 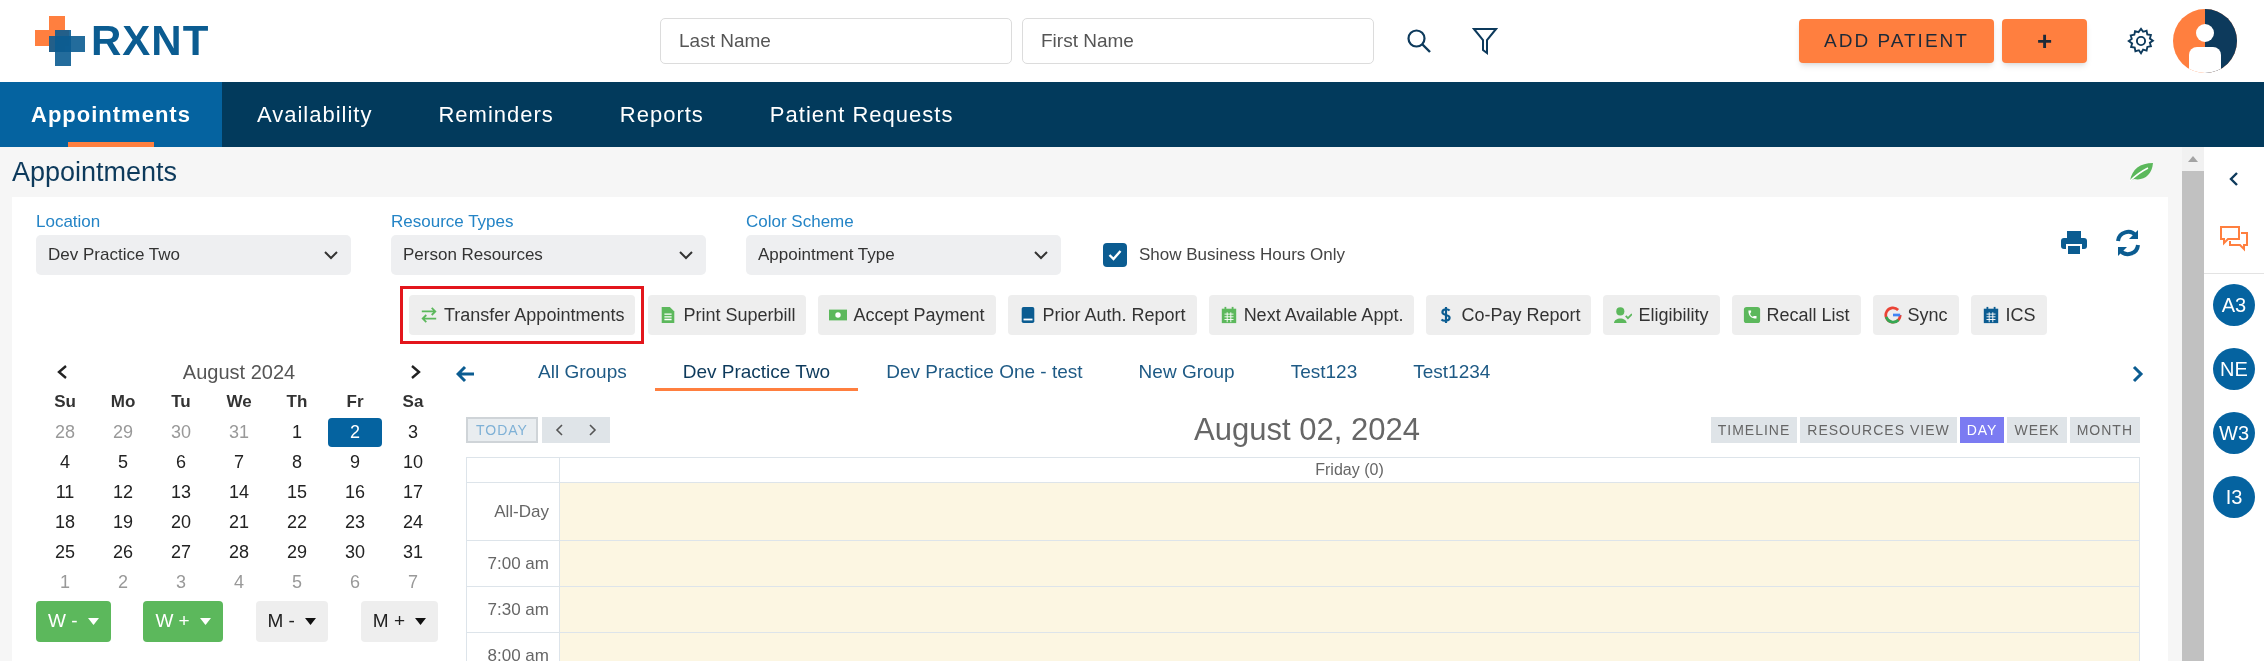 I want to click on calendar-day: 17, so click(x=413, y=492).